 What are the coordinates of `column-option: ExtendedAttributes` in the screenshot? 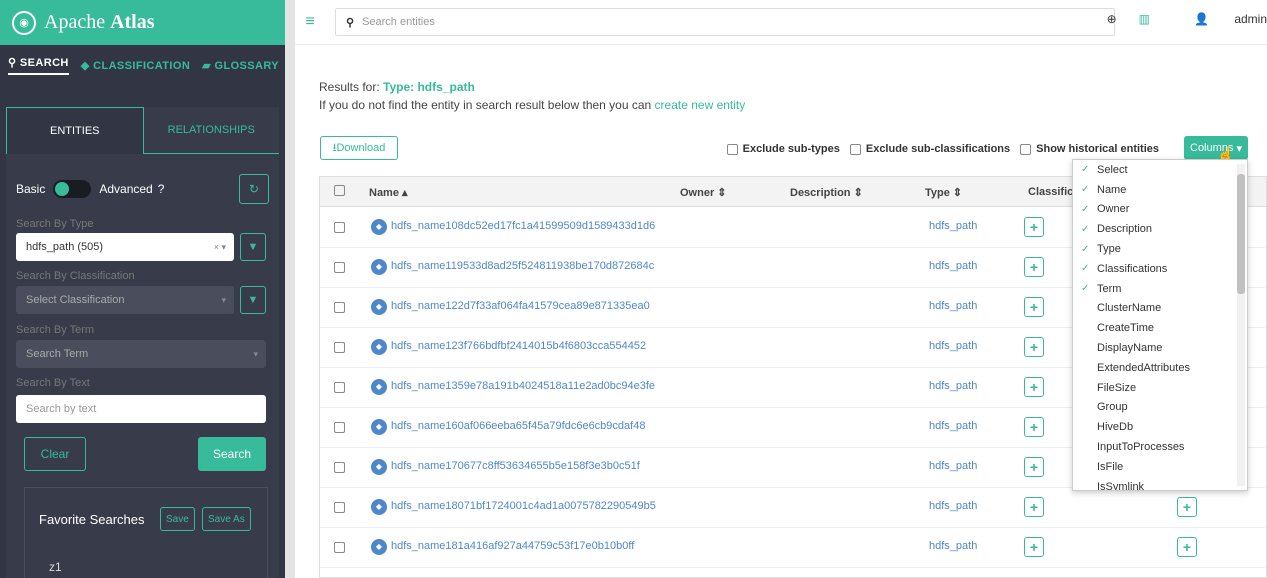 It's located at (1160, 368).